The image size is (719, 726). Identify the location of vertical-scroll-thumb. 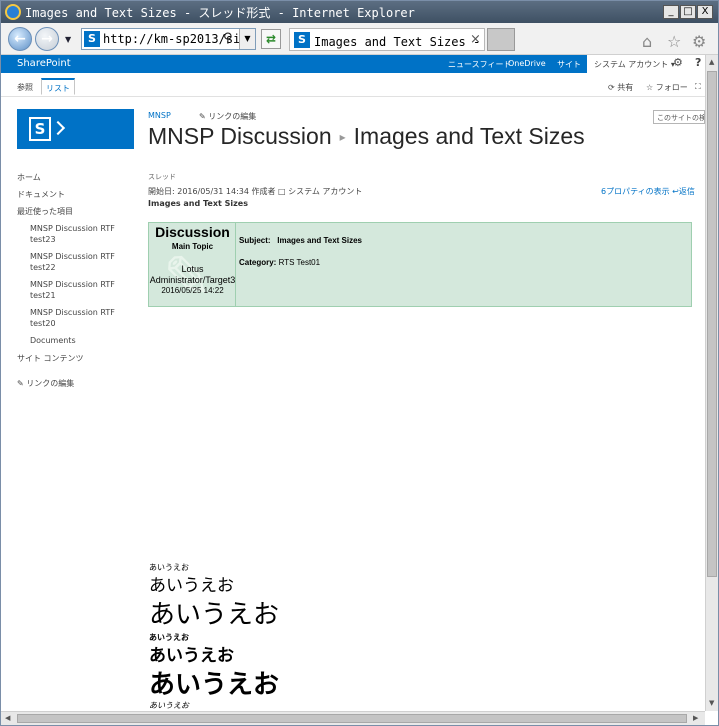
(712, 324).